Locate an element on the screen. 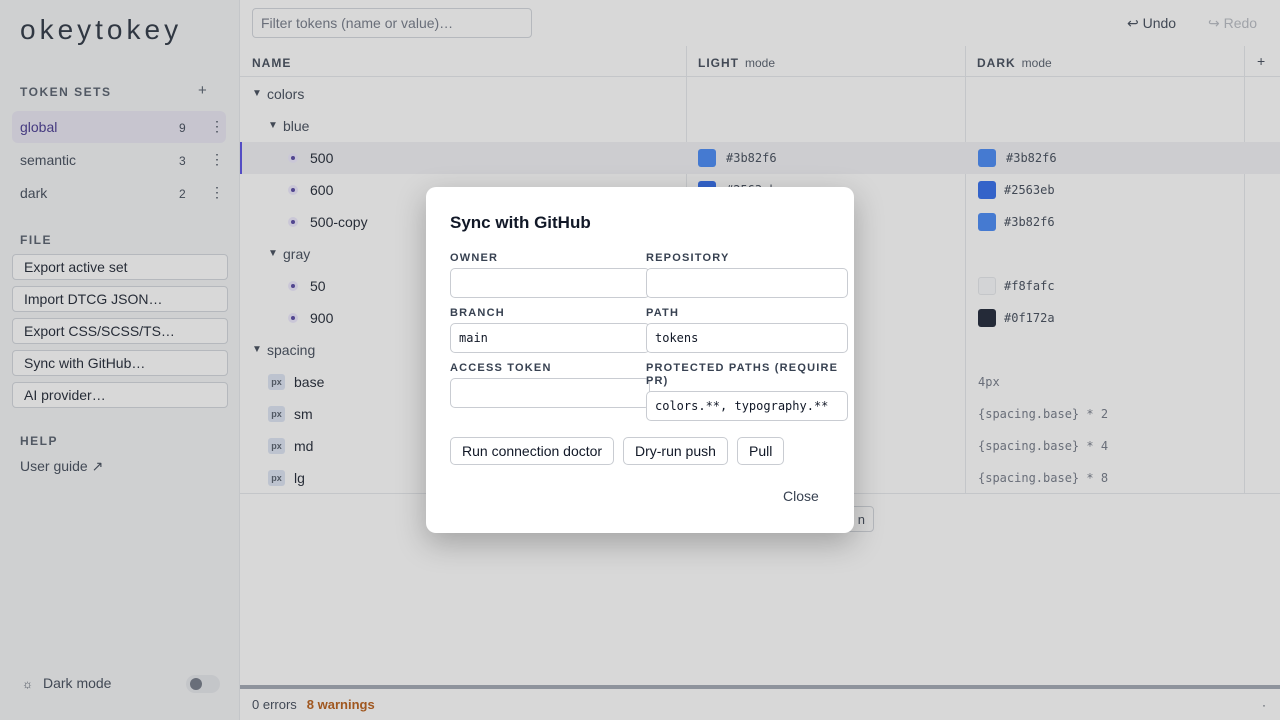 Image resolution: width=1280 pixels, height=720 pixels. connection-doctor-button: Run connection doctor is located at coordinates (532, 451).